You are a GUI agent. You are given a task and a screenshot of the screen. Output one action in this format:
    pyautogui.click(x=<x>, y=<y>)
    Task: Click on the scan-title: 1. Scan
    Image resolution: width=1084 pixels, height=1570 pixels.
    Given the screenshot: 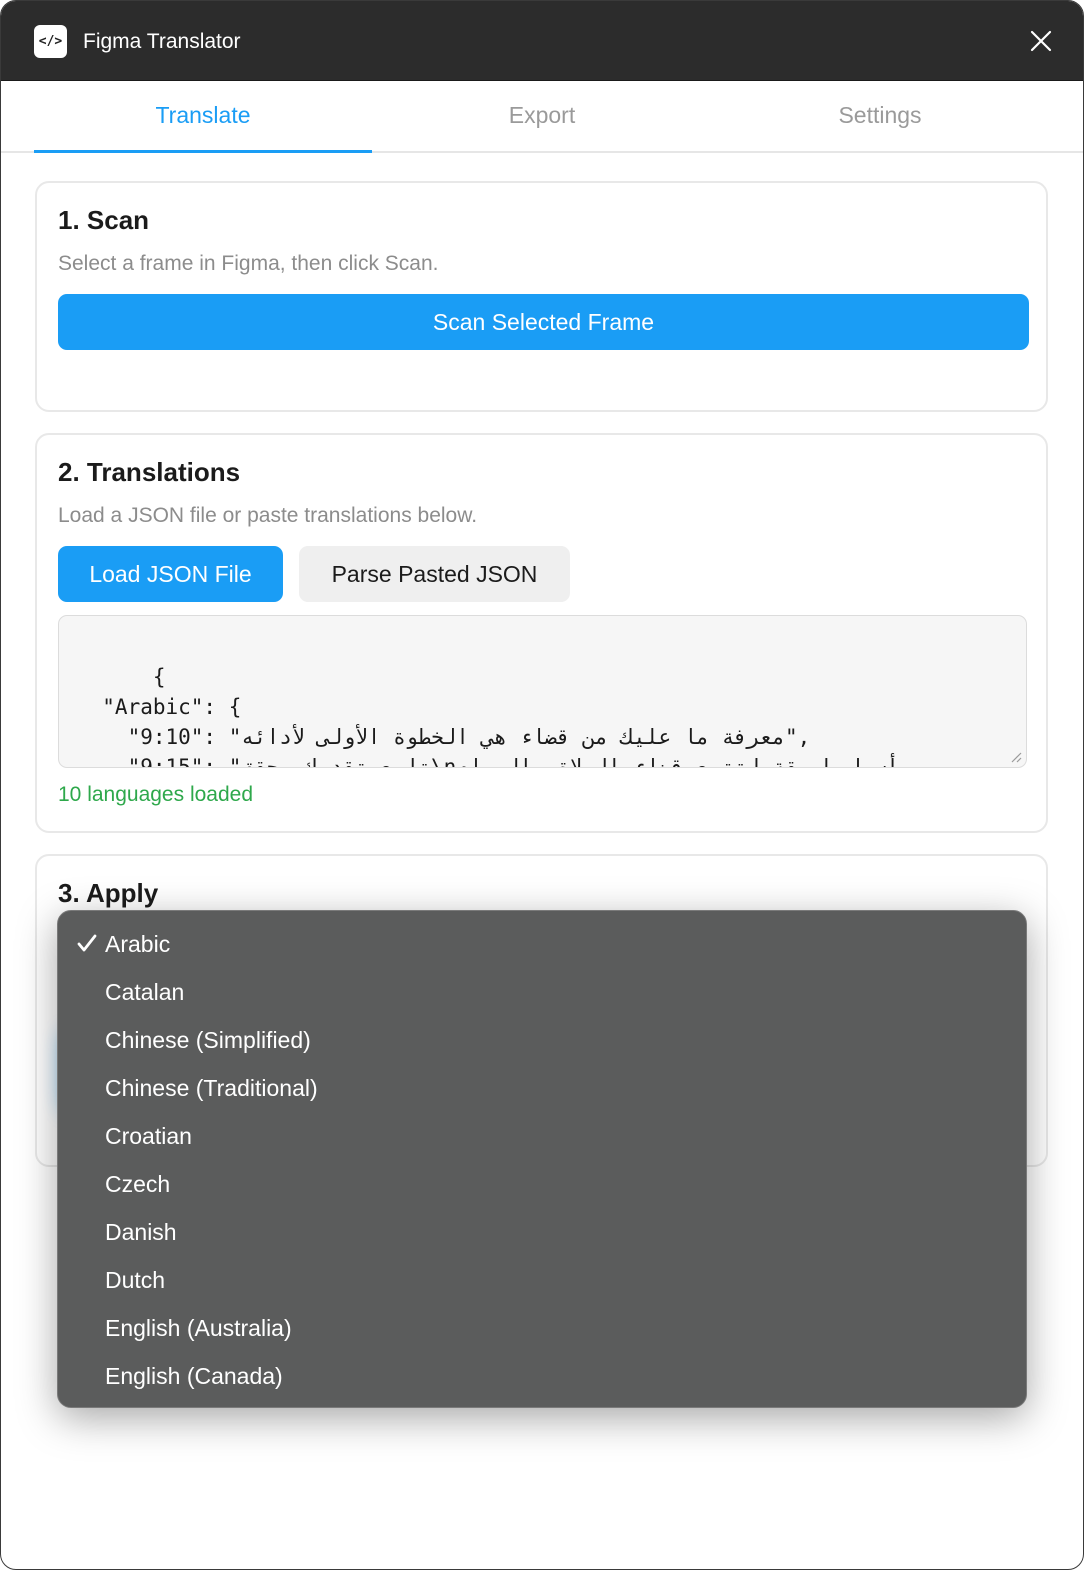 What is the action you would take?
    pyautogui.click(x=104, y=220)
    